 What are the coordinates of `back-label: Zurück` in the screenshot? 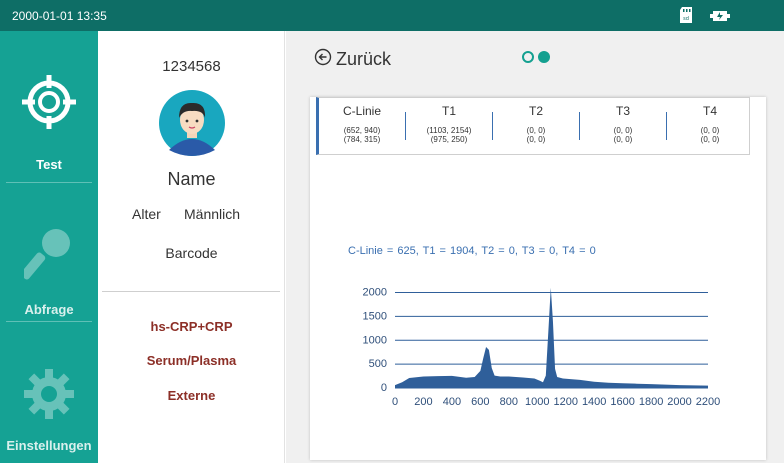 It's located at (364, 59).